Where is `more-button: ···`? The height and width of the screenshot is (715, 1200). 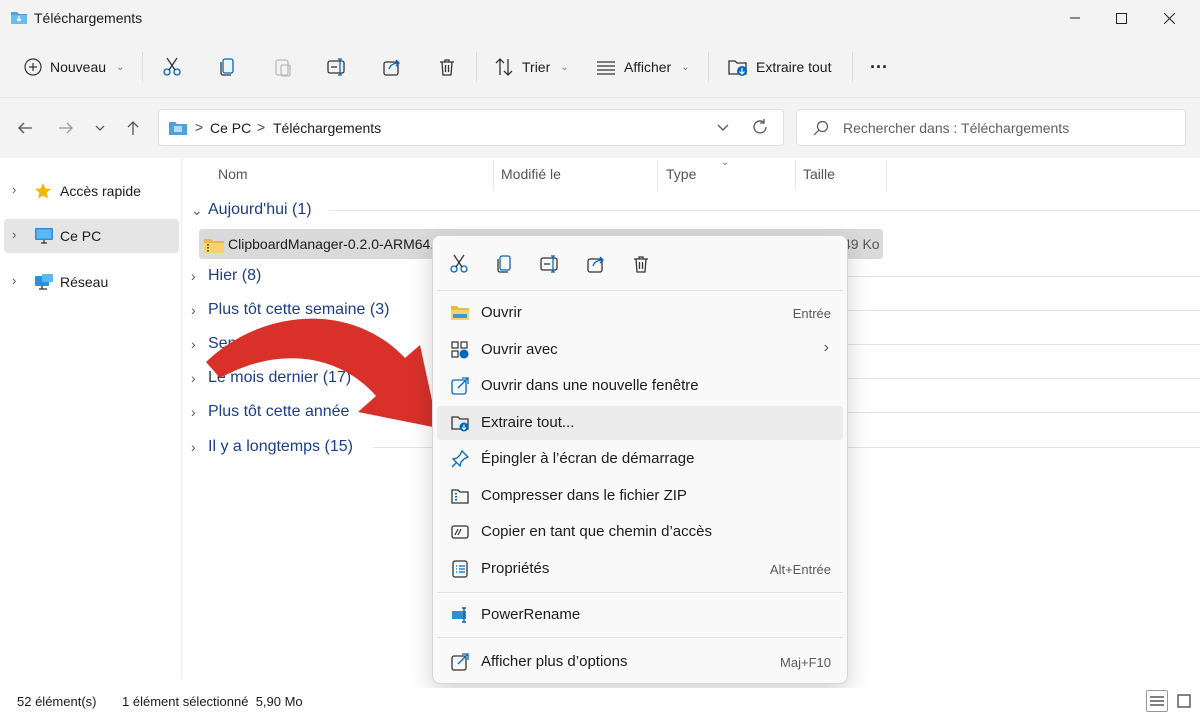
more-button: ··· is located at coordinates (879, 67).